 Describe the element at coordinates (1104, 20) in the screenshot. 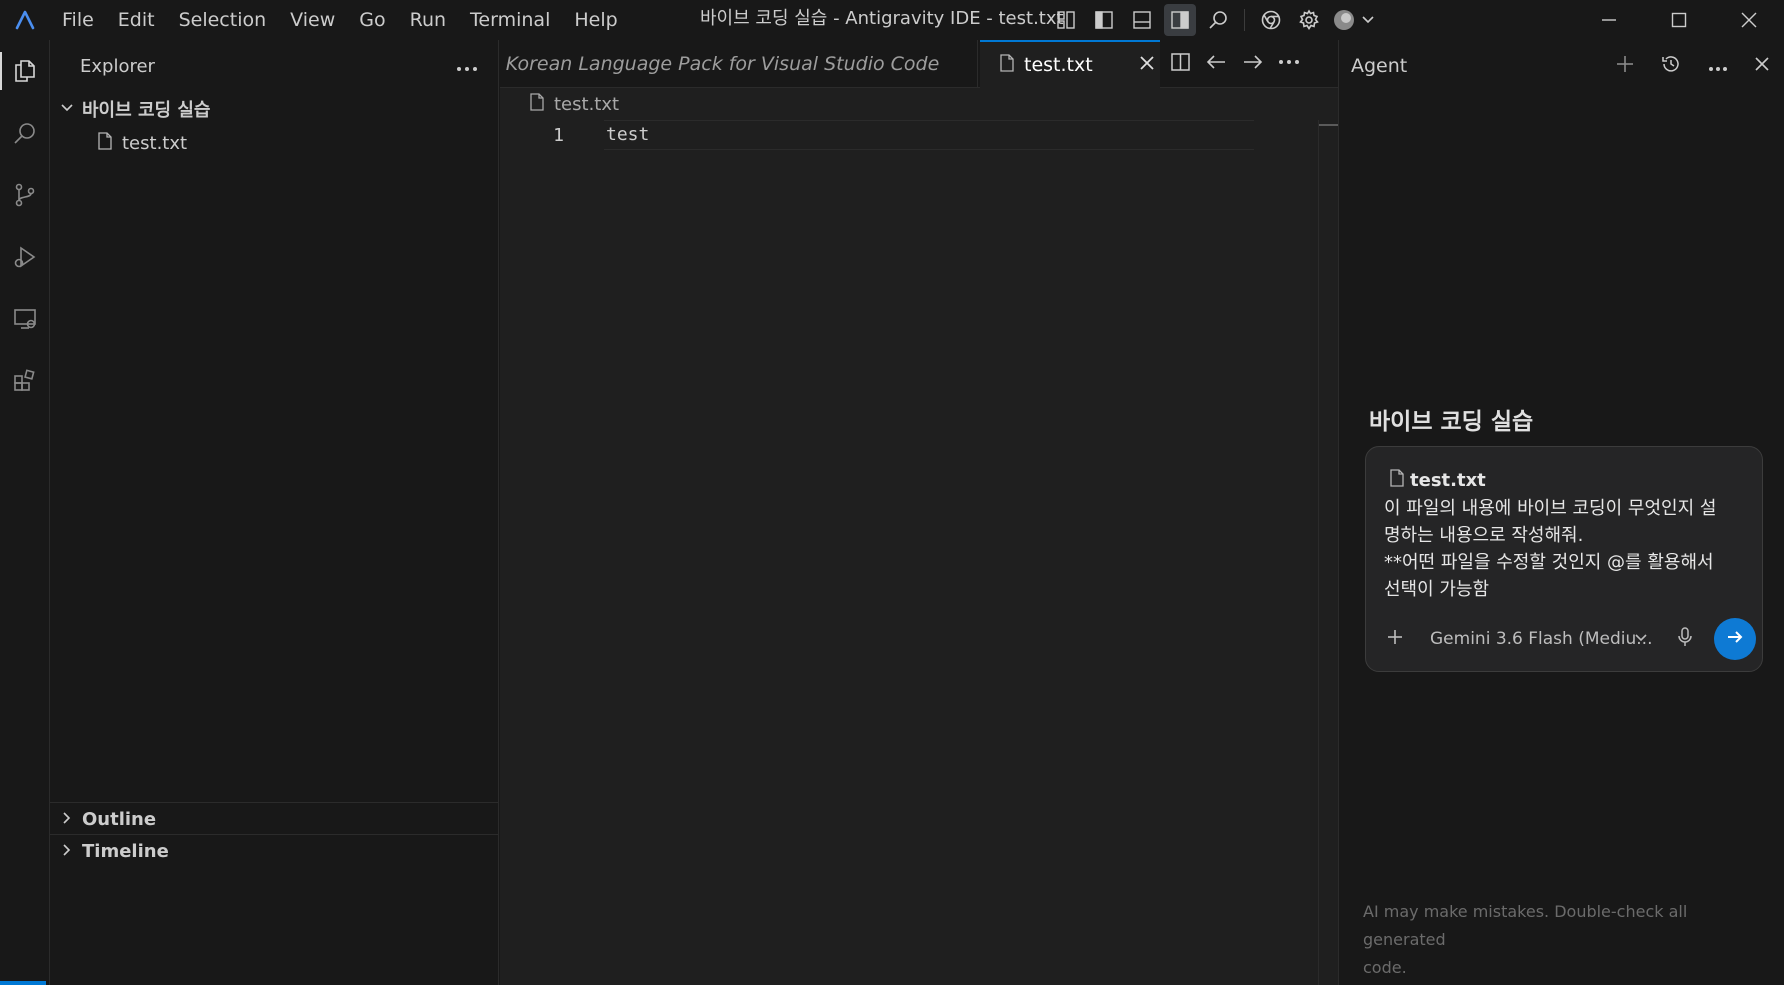

I see `toggle-primary-sidebar-icon` at that location.